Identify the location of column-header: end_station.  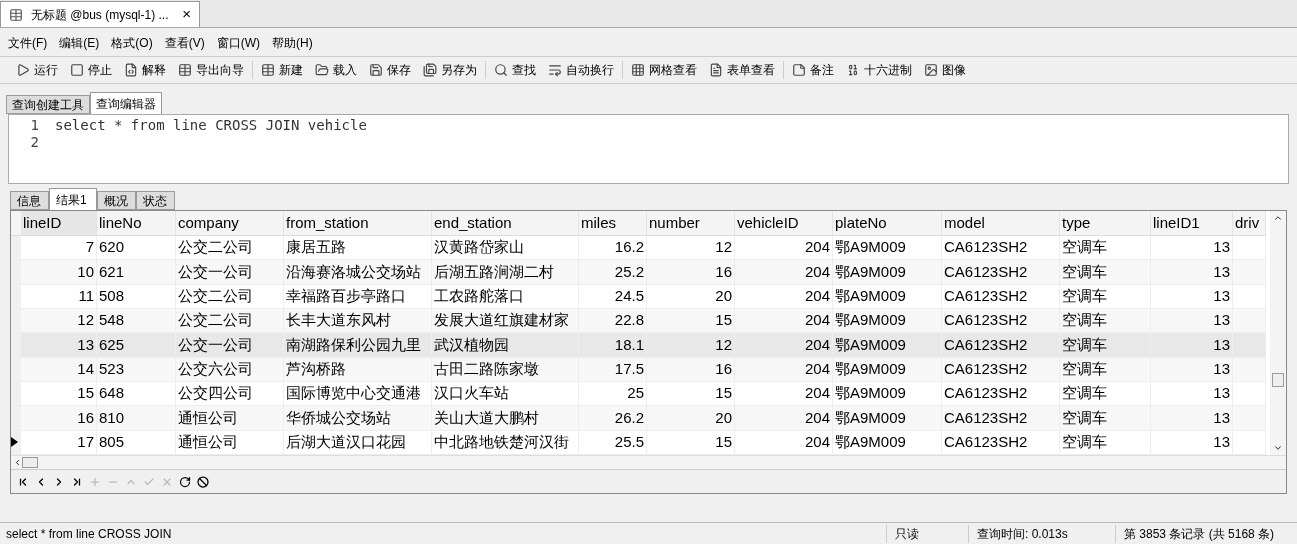
(505, 223).